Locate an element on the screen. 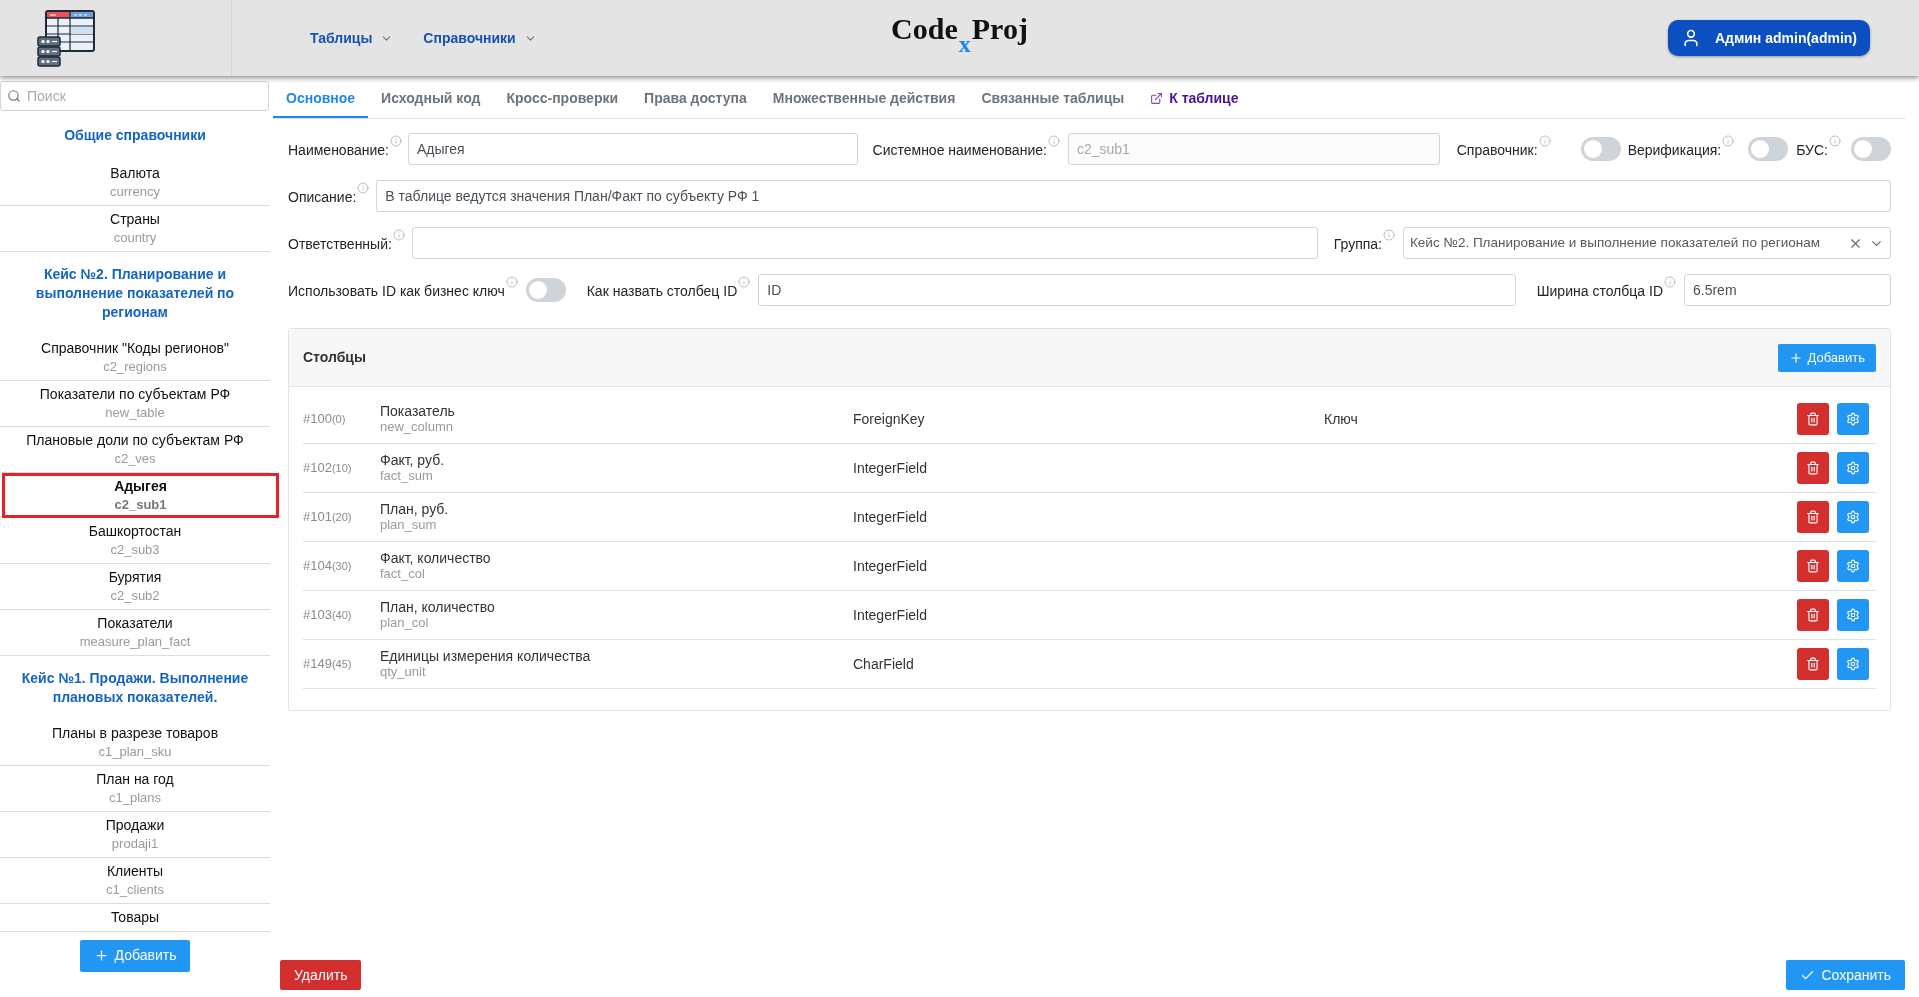 This screenshot has height=997, width=1919. group-title: Общие справочники is located at coordinates (135, 135).